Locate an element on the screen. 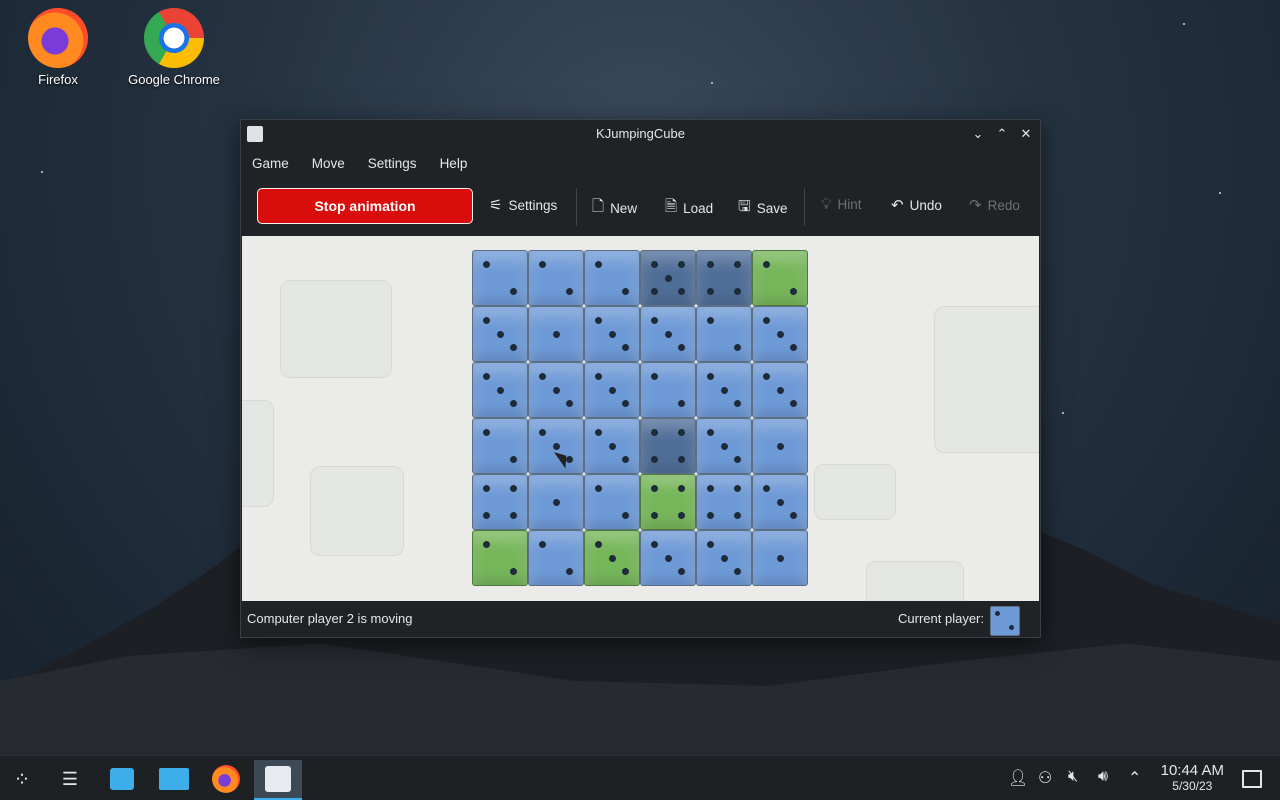 This screenshot has width=1280, height=800. redo-button: ↷ Redo is located at coordinates (994, 205).